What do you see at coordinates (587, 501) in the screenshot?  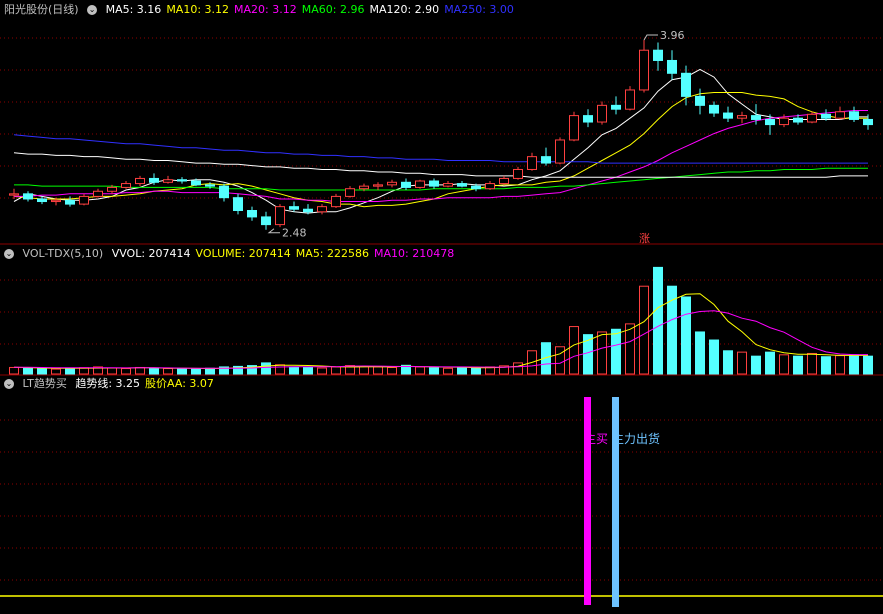 I see `buy-signal-bar` at bounding box center [587, 501].